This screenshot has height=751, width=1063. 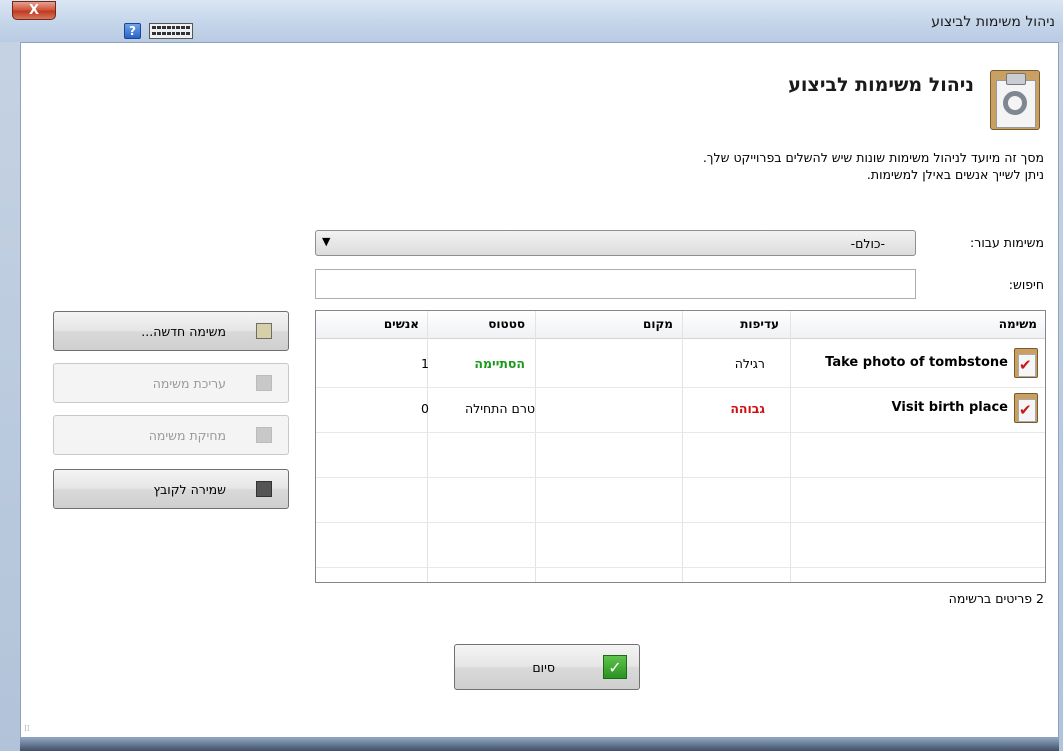 What do you see at coordinates (326, 241) in the screenshot?
I see `chevron-down-icon: ▼` at bounding box center [326, 241].